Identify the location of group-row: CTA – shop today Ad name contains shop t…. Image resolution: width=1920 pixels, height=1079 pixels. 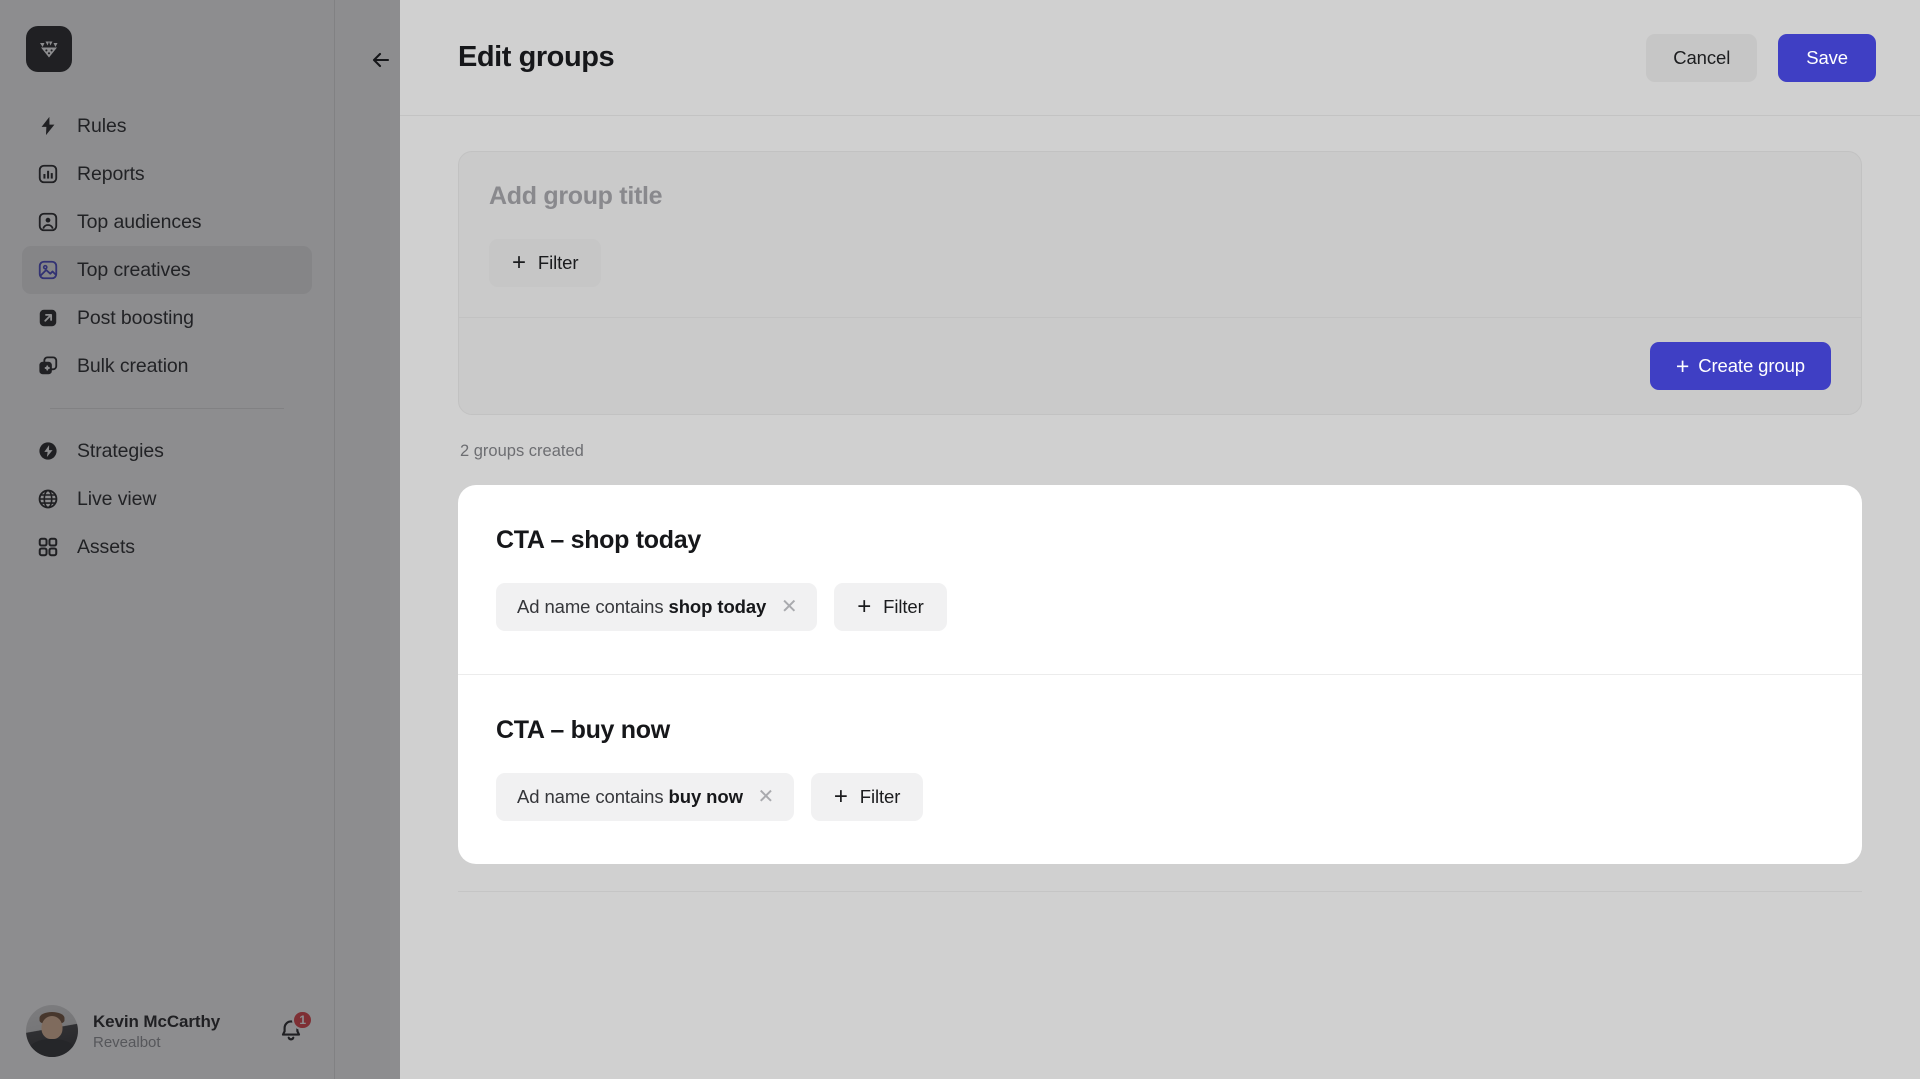
(1160, 579).